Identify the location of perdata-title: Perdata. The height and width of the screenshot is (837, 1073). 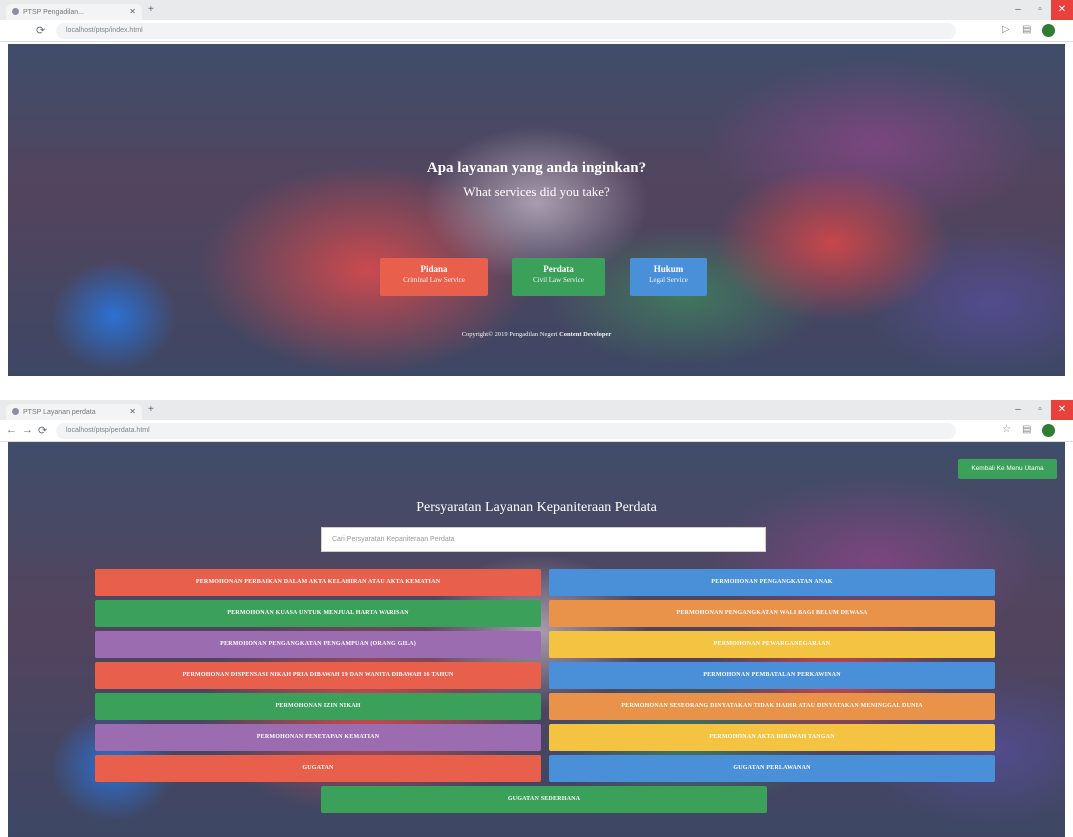
(558, 269).